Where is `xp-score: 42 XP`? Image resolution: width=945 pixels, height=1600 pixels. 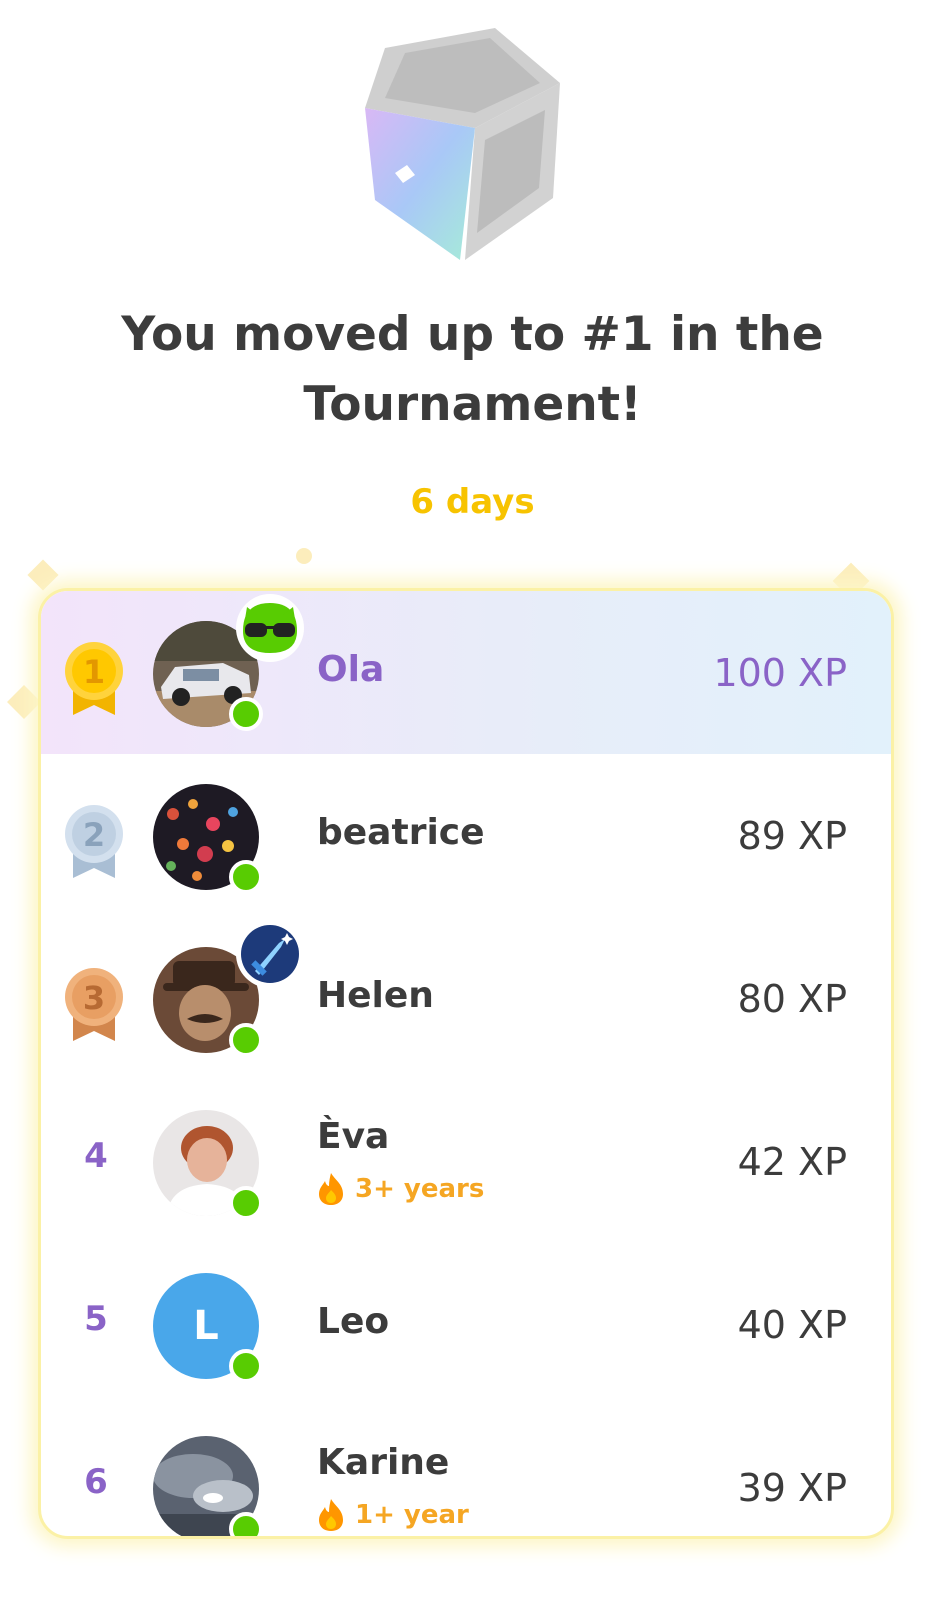 xp-score: 42 XP is located at coordinates (792, 1162).